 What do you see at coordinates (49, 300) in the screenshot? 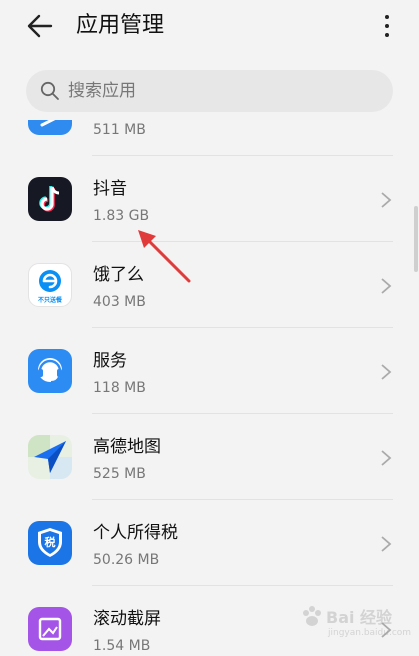
I see `icon-caption: 不只送餐` at bounding box center [49, 300].